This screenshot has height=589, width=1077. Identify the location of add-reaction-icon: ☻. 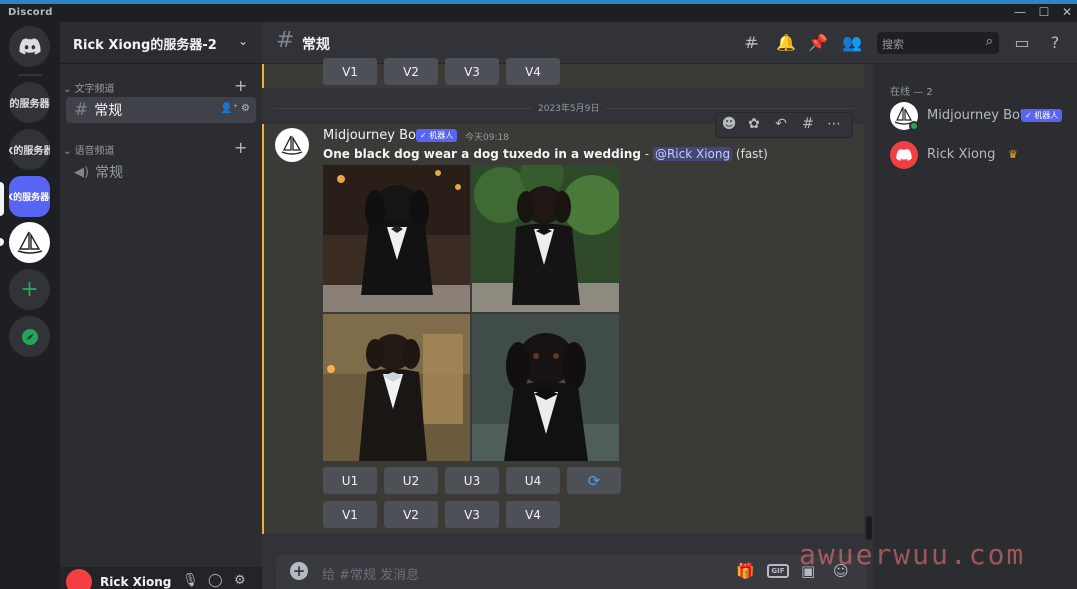
(729, 124).